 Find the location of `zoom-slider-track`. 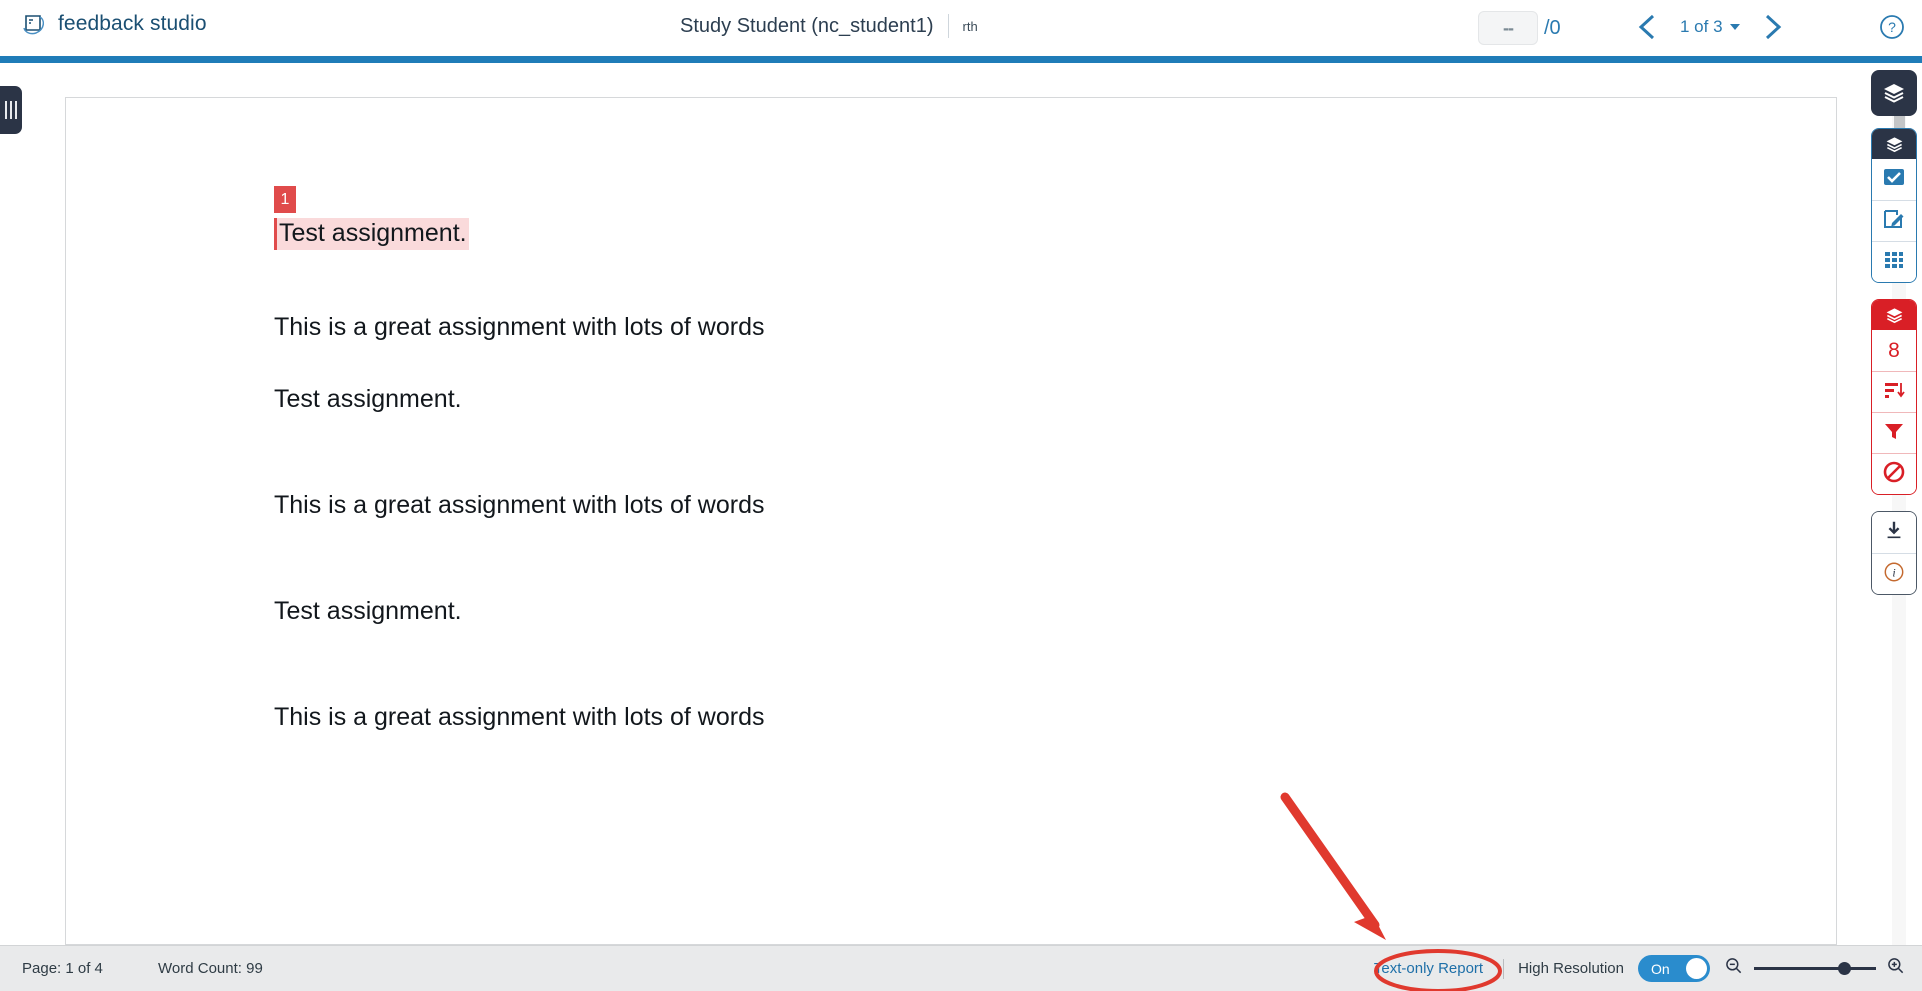

zoom-slider-track is located at coordinates (1815, 968).